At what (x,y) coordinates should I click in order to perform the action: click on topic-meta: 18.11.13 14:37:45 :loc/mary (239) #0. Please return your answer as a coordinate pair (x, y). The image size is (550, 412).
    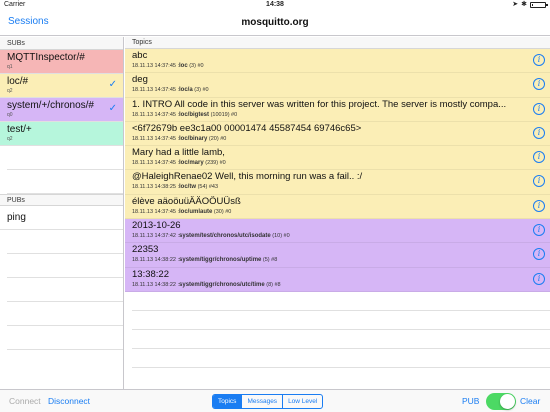
    Looking at the image, I should click on (179, 163).